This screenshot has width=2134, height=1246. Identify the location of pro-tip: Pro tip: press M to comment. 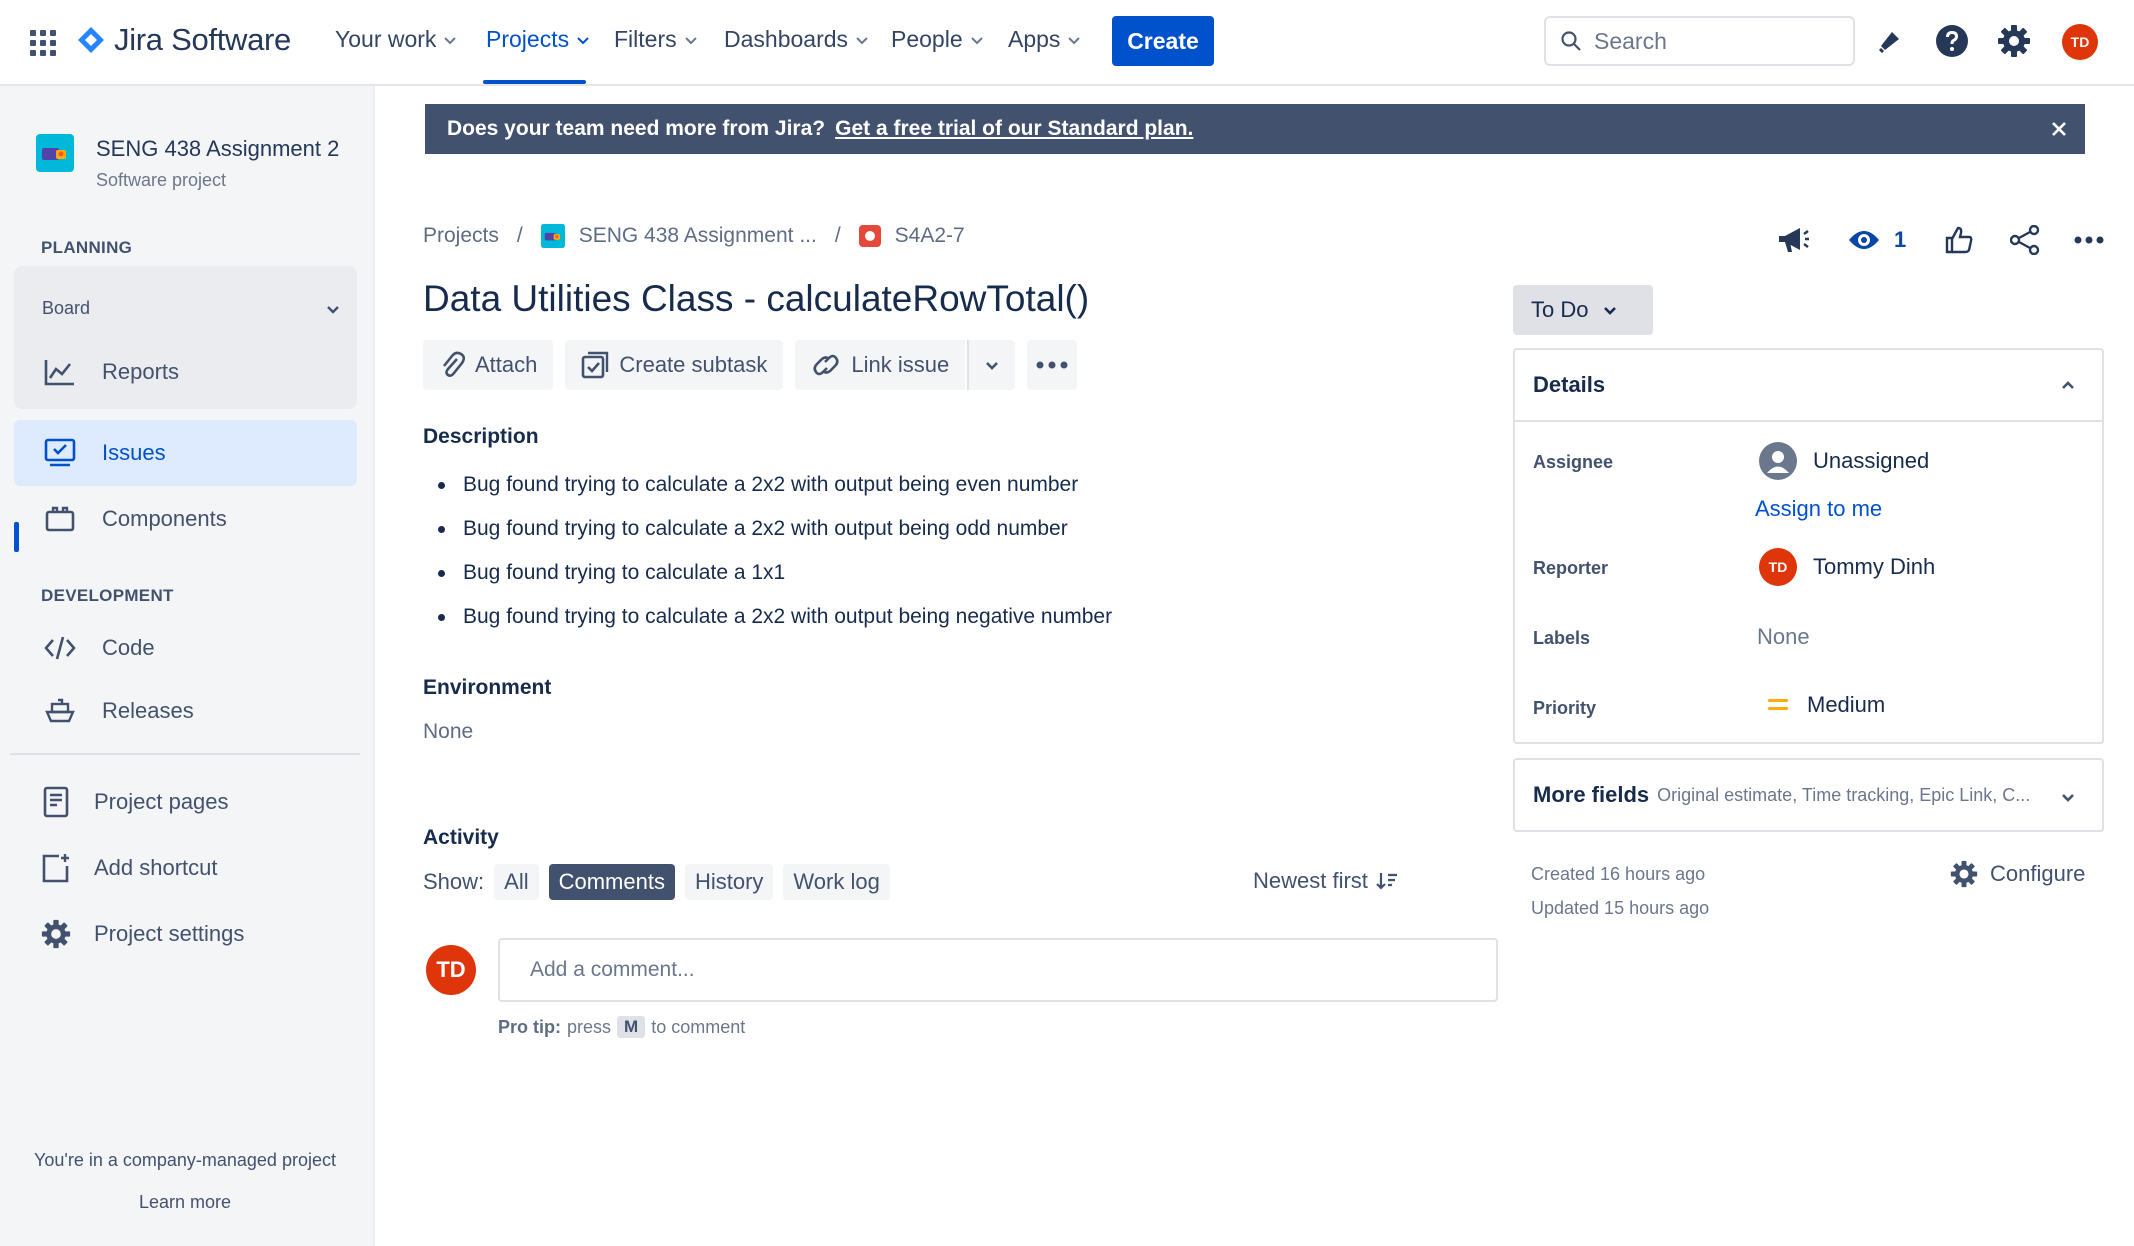
(621, 1027).